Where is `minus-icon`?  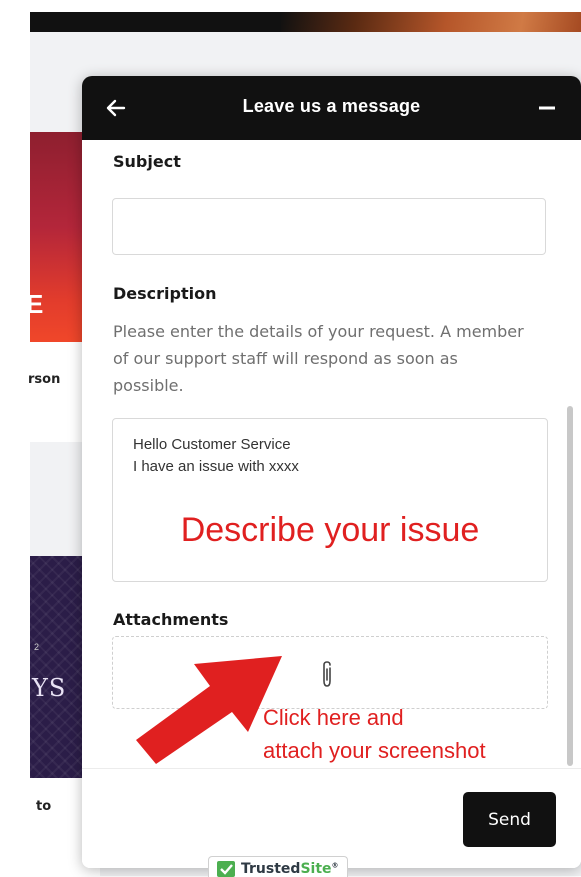
minus-icon is located at coordinates (547, 108).